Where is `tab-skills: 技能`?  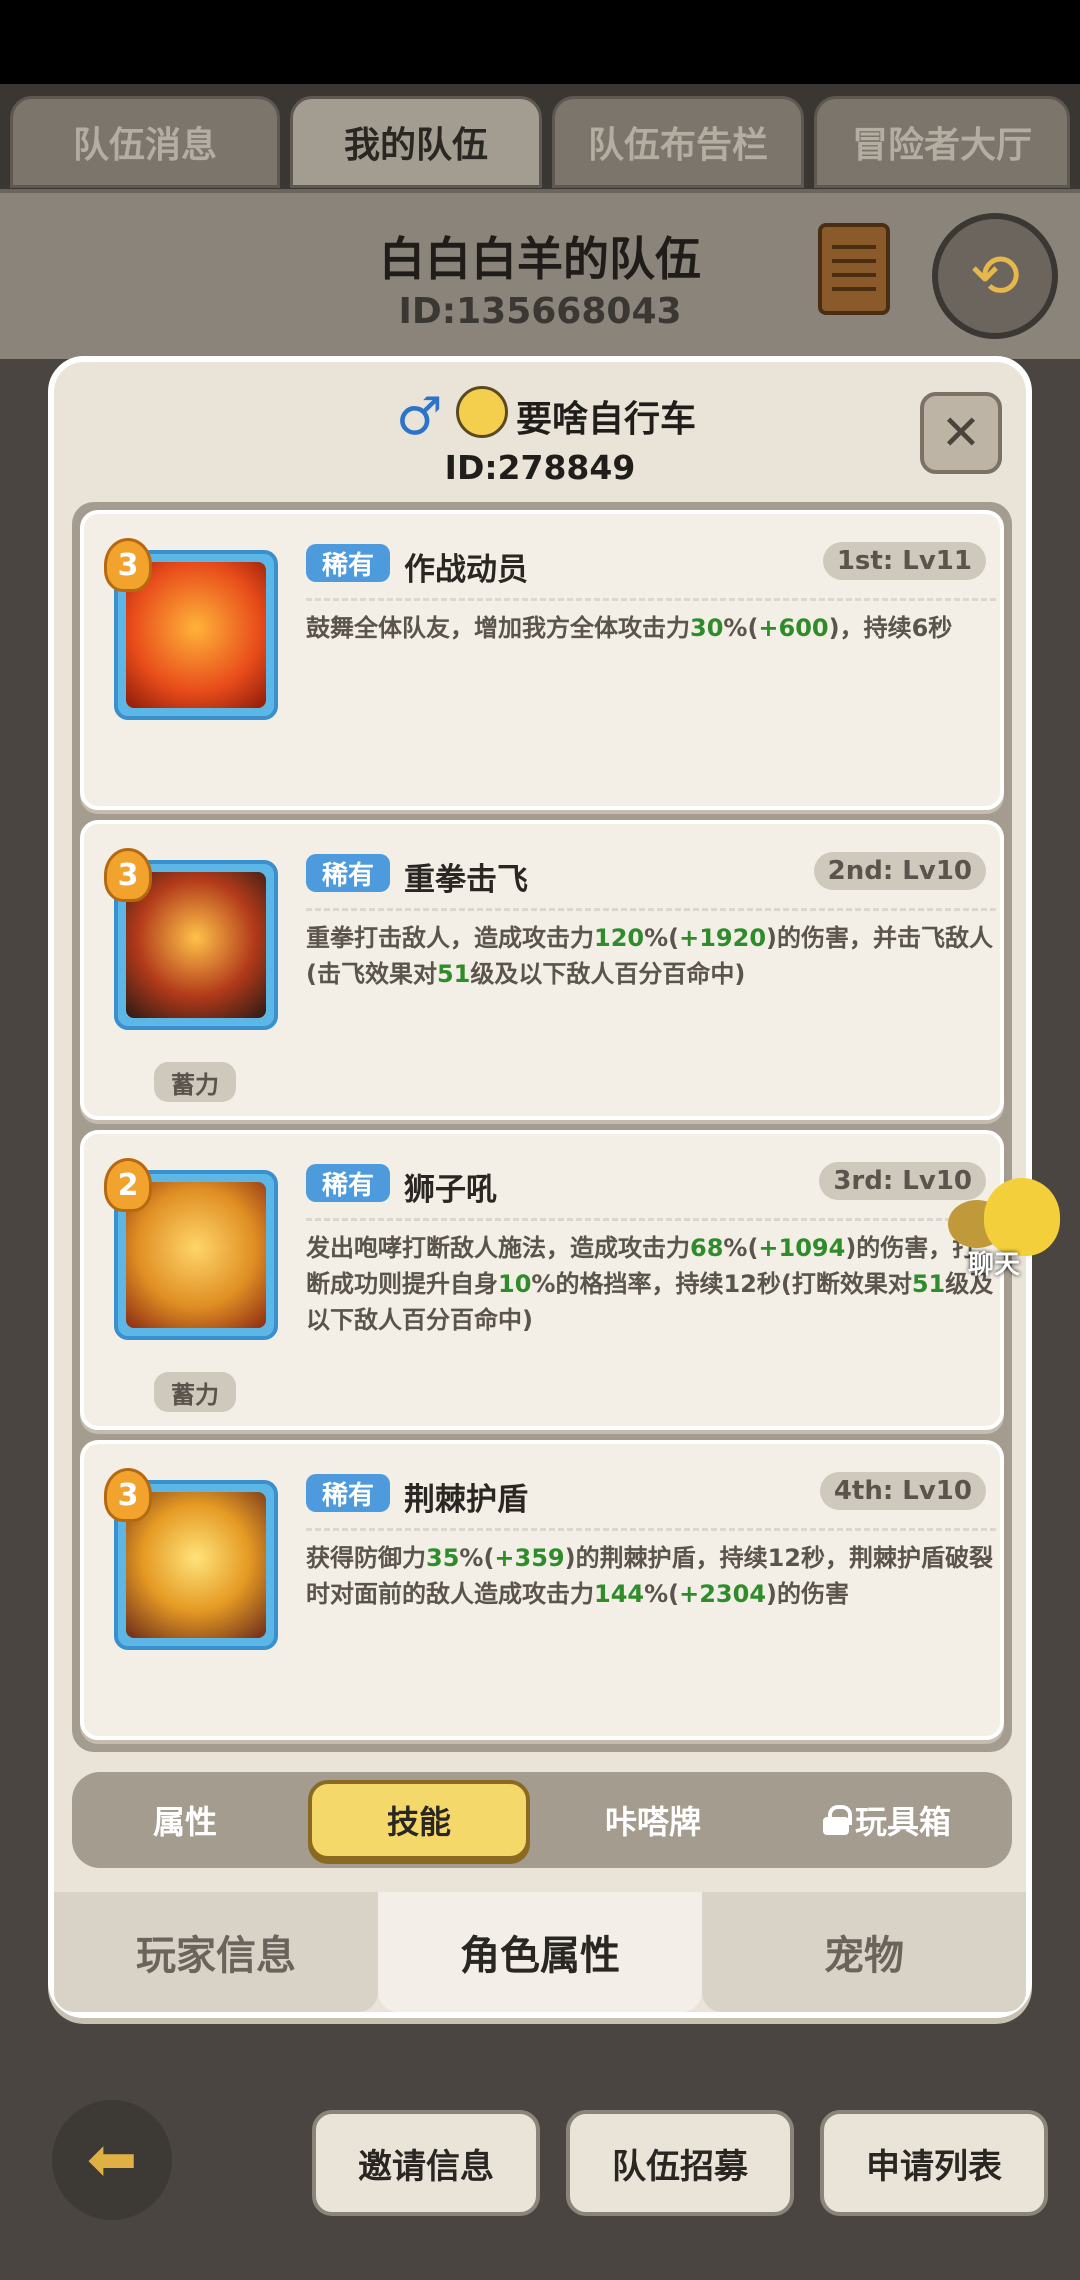 tab-skills: 技能 is located at coordinates (419, 1820).